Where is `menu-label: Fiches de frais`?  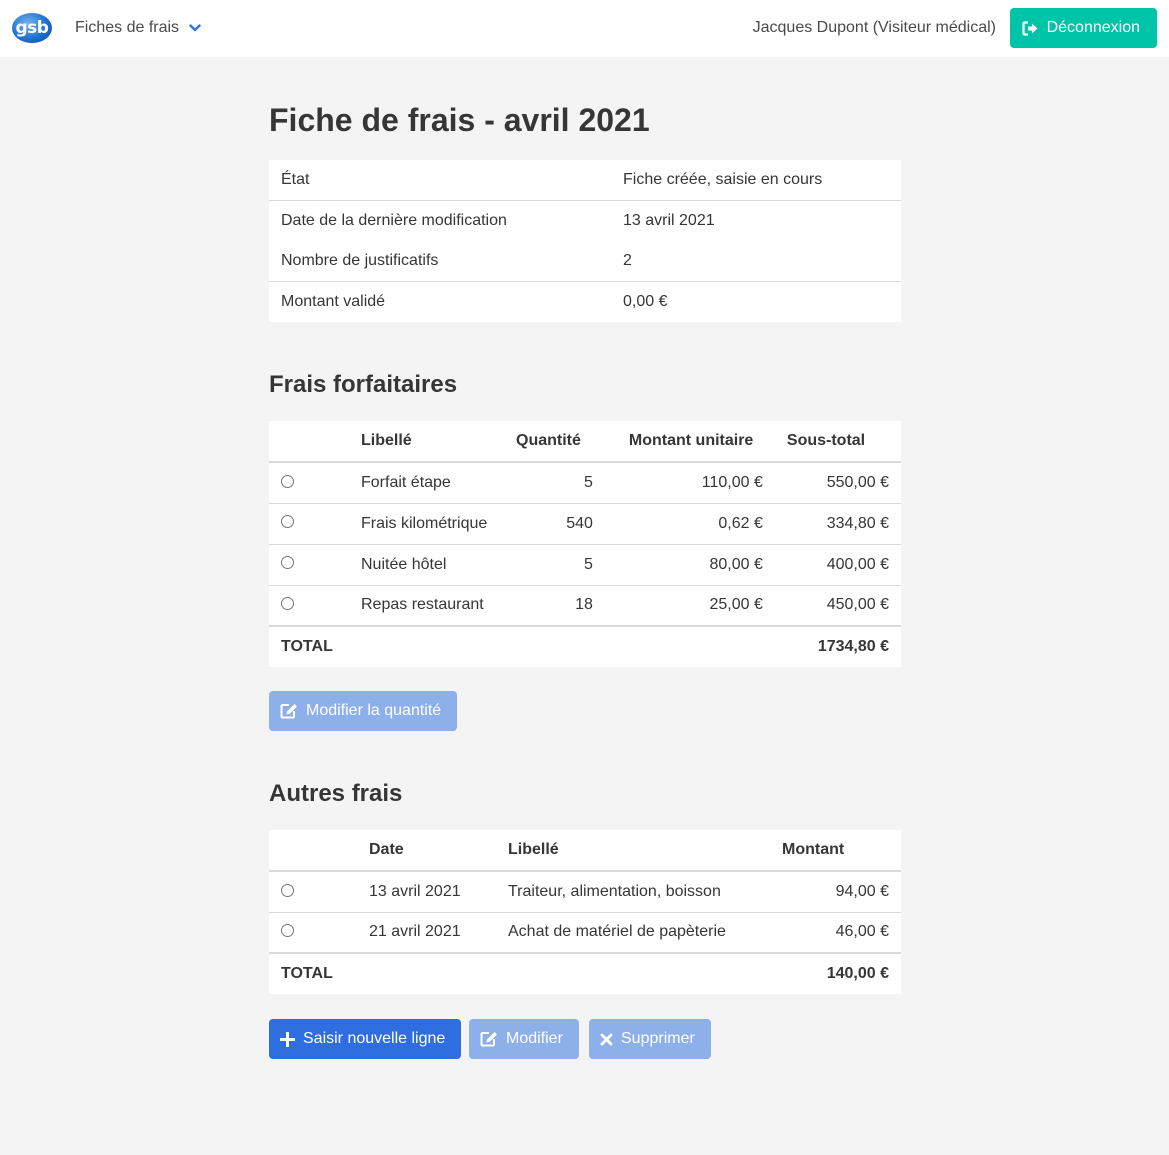 menu-label: Fiches de frais is located at coordinates (127, 27).